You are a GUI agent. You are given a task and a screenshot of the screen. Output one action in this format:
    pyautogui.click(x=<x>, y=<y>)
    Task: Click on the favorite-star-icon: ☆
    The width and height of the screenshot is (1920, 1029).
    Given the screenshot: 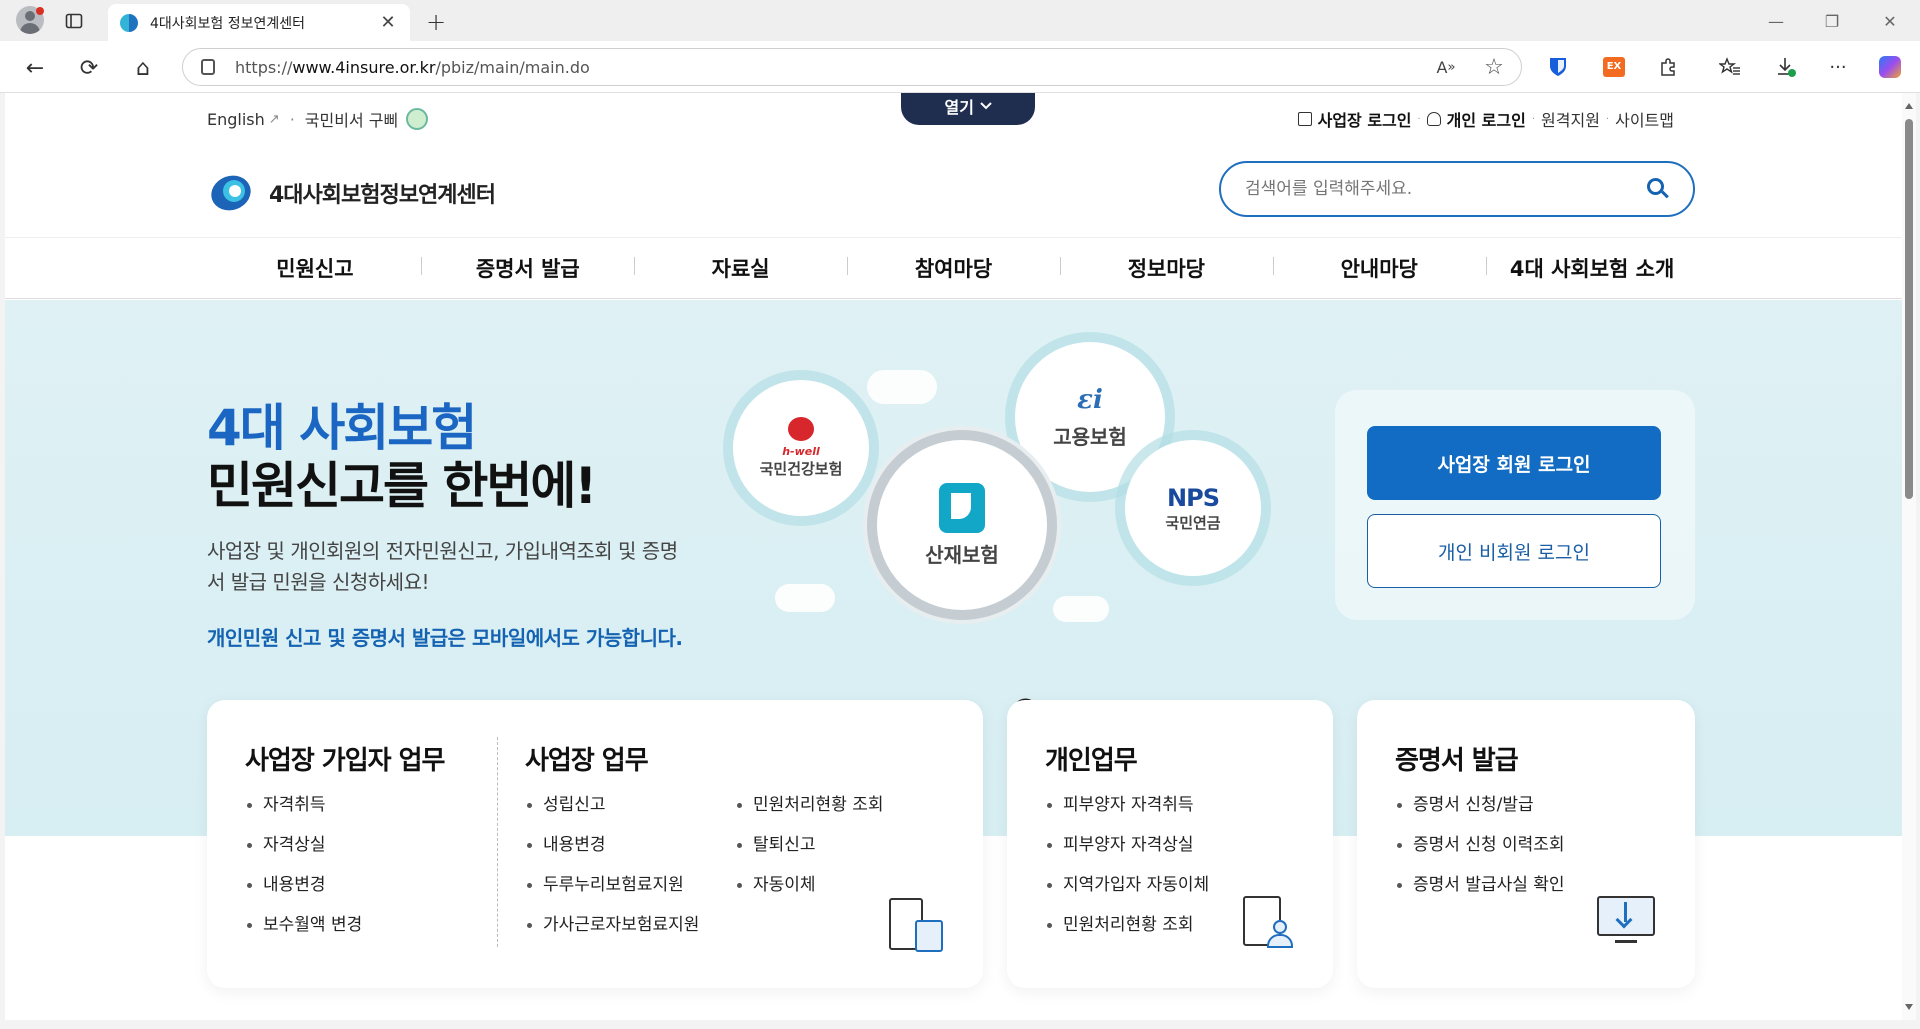 What is the action you would take?
    pyautogui.click(x=1494, y=67)
    